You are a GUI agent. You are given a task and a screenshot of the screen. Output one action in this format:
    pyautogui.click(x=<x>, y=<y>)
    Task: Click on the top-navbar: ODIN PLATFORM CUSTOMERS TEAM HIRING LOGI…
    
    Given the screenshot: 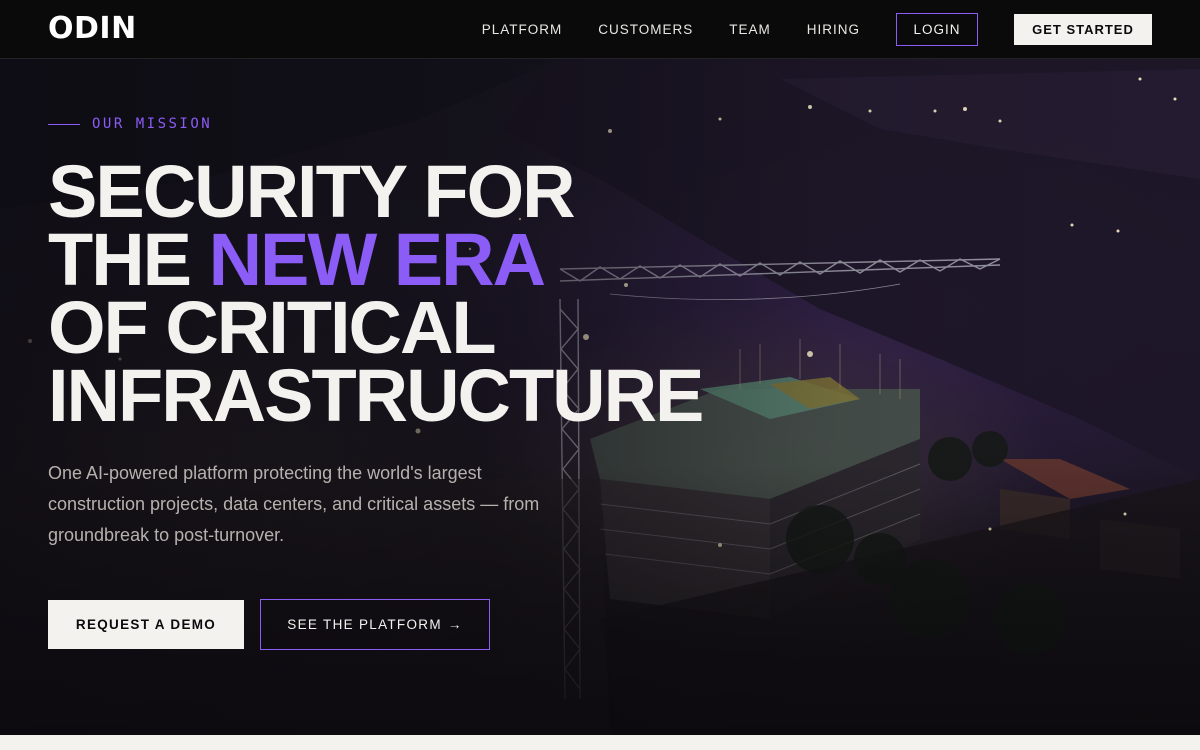 What is the action you would take?
    pyautogui.click(x=600, y=29)
    